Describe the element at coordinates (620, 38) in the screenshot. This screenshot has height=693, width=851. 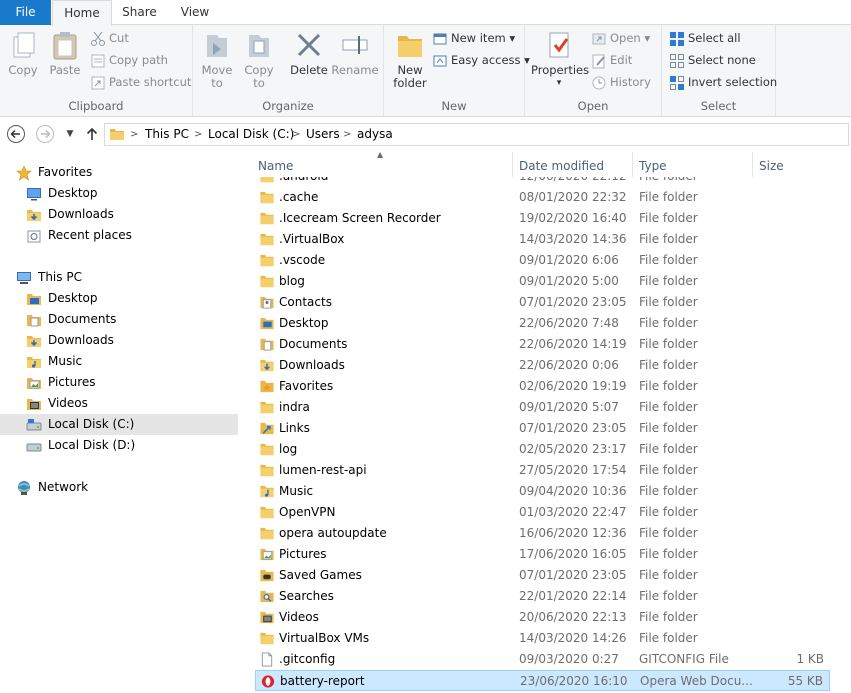
I see `open-button: Open ▾` at that location.